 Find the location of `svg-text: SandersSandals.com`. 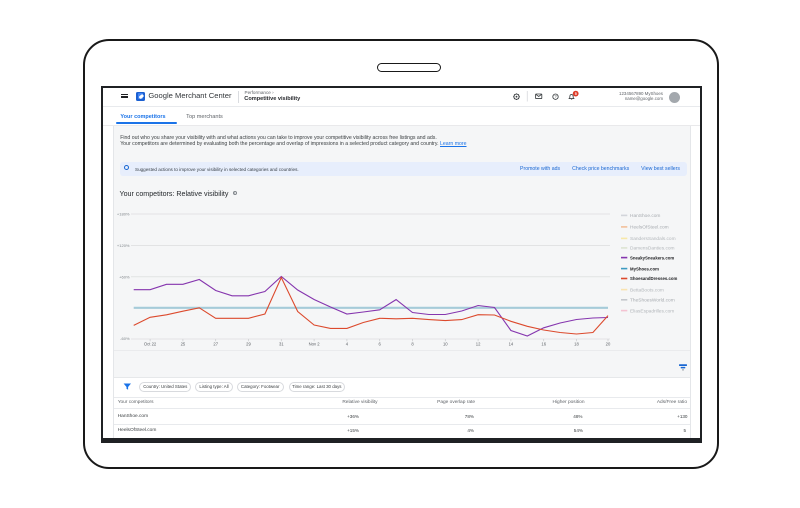

svg-text: SandersSandals.com is located at coordinates (653, 239).